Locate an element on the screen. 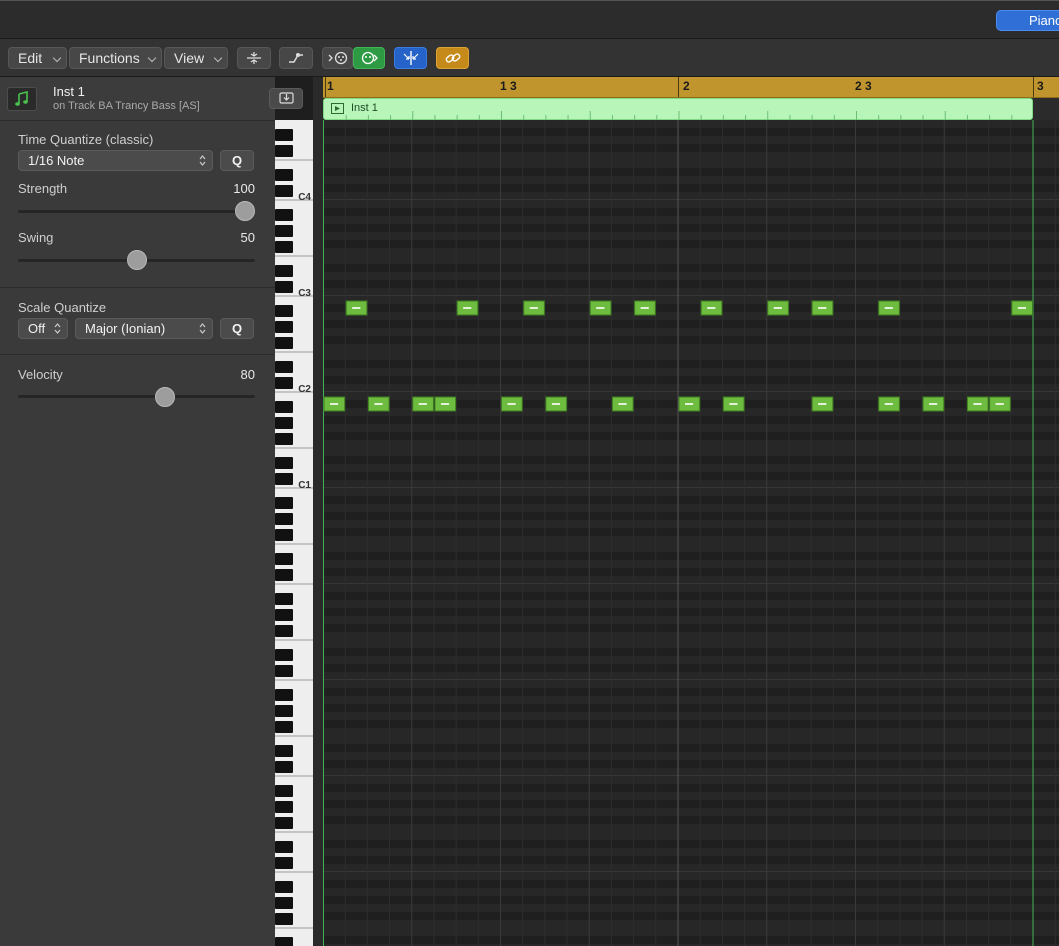  strength-value: 100 is located at coordinates (244, 188).